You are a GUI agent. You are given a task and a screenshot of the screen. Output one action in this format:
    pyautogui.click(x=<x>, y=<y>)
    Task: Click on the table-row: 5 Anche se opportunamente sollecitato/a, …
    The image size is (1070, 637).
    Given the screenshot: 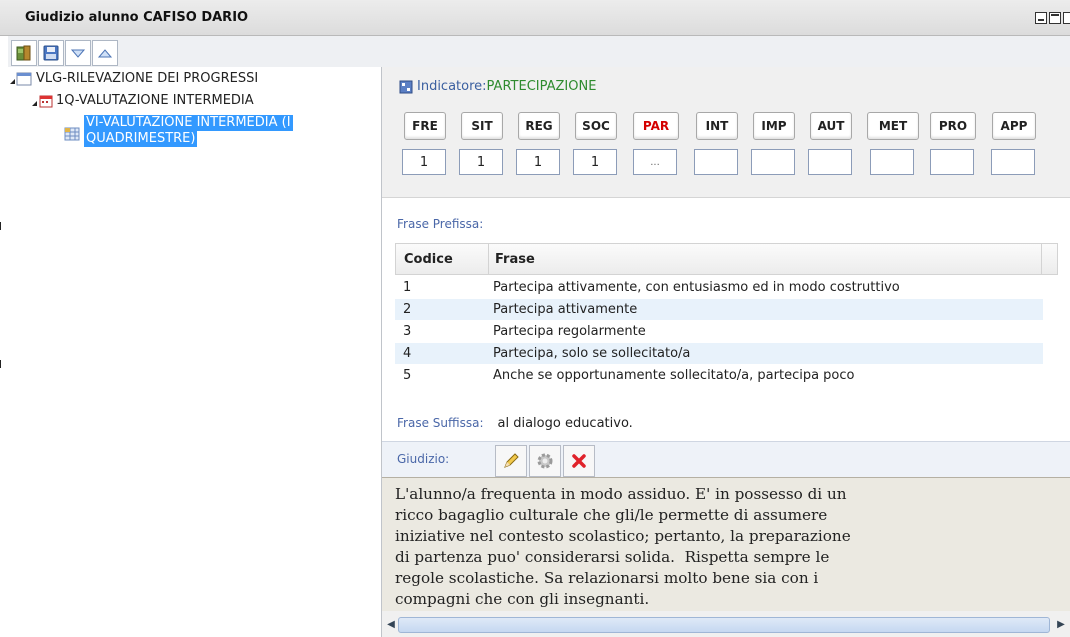 What is the action you would take?
    pyautogui.click(x=719, y=375)
    